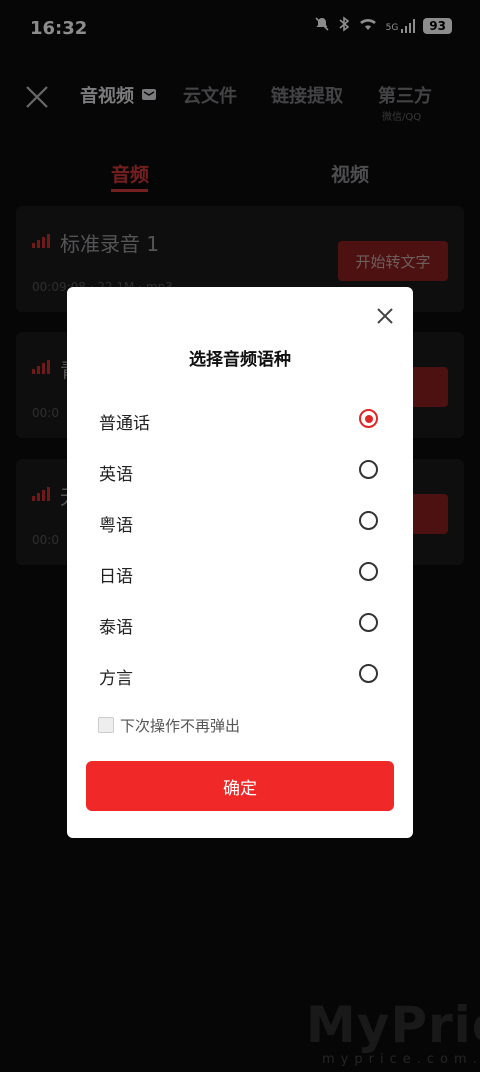 The width and height of the screenshot is (480, 1072). Describe the element at coordinates (401, 1059) in the screenshot. I see `watermark-url: myprice.com.cn` at that location.